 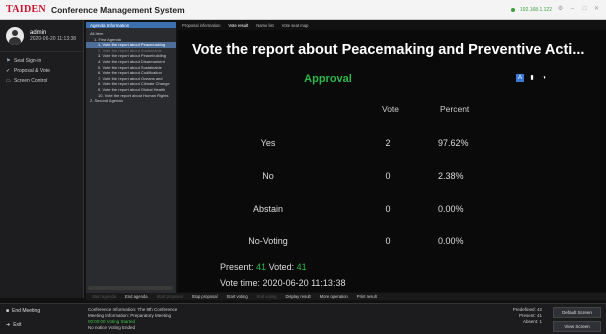 I want to click on tab-proposal-information: Proposal information, so click(x=201, y=25).